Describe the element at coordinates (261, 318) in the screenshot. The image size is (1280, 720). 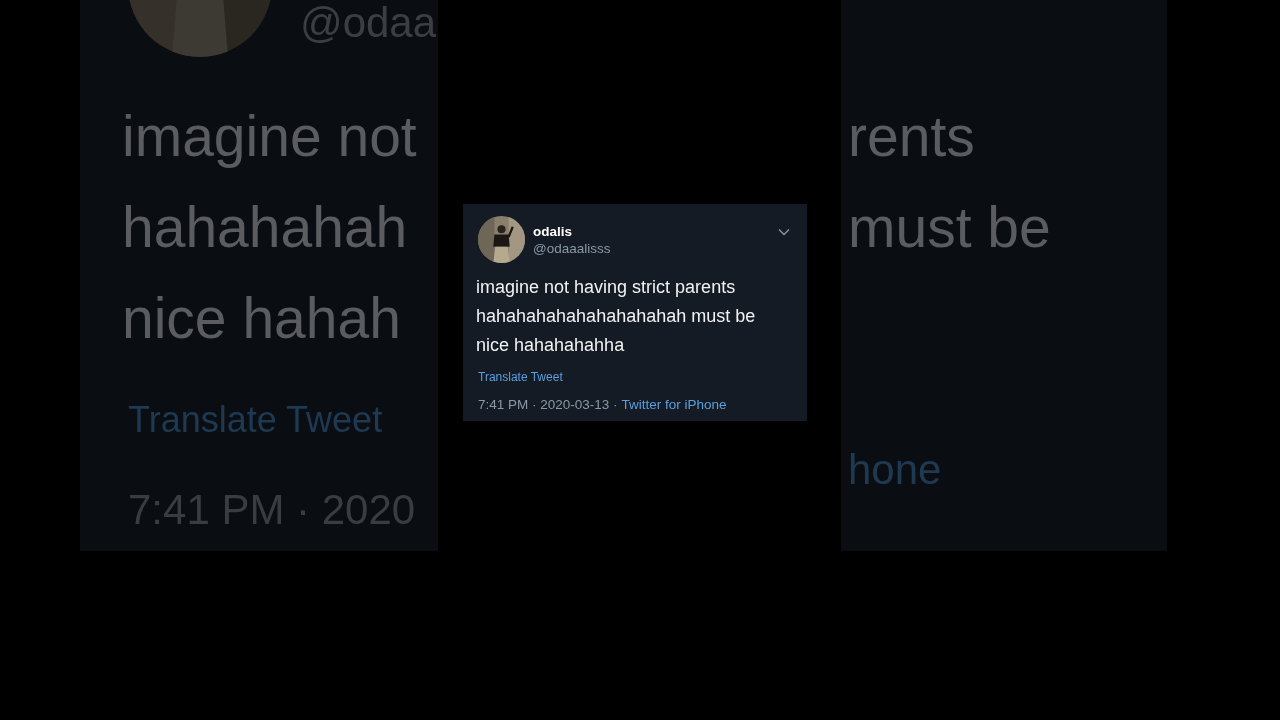
I see `tweet-text-line: nice hahah` at that location.